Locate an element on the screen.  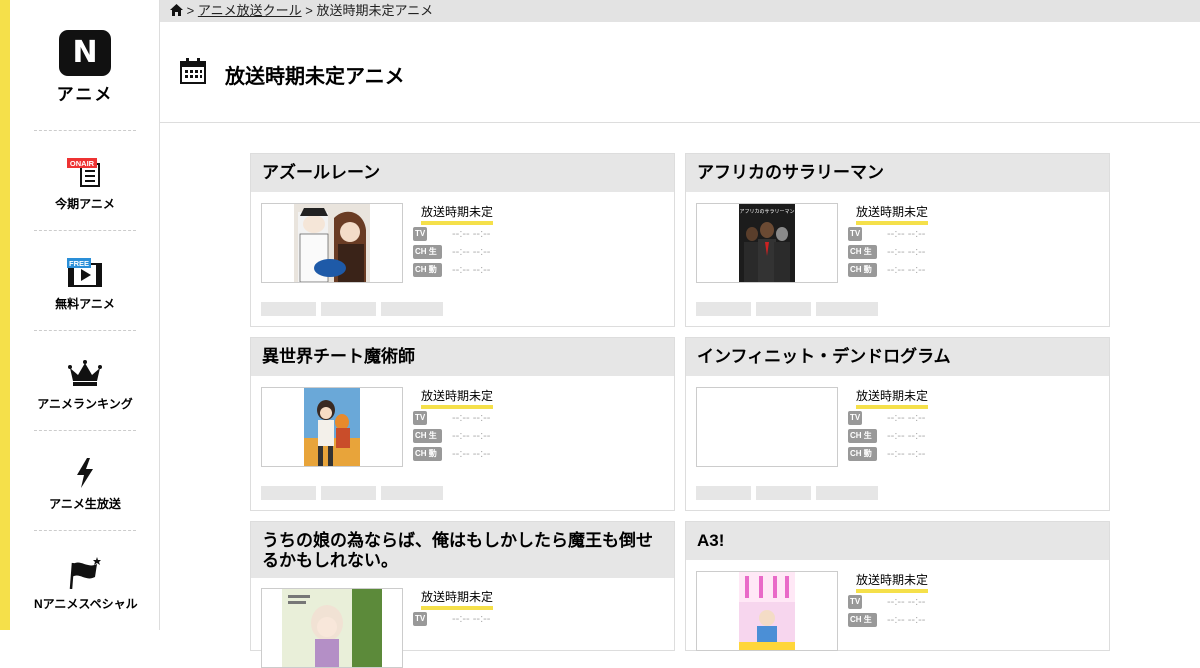
logo-text: アニメ is located at coordinates (85, 94).